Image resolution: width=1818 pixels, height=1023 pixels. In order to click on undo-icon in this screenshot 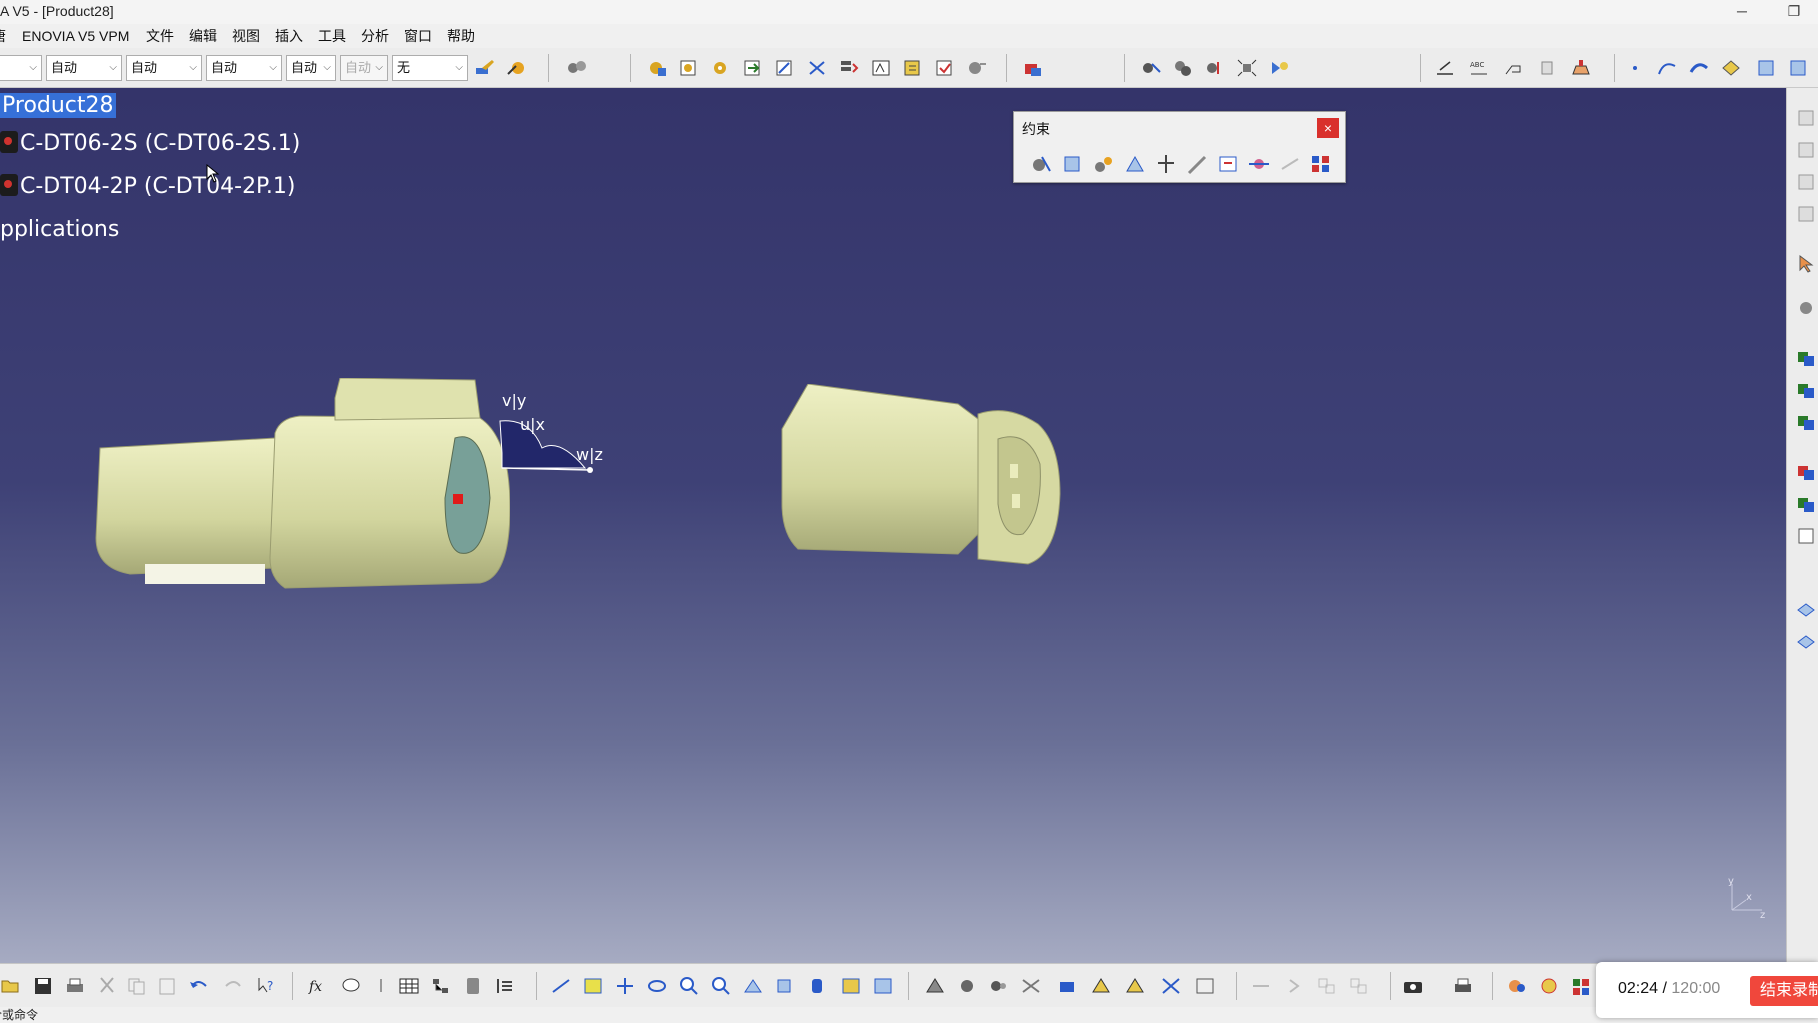, I will do `click(199, 986)`.